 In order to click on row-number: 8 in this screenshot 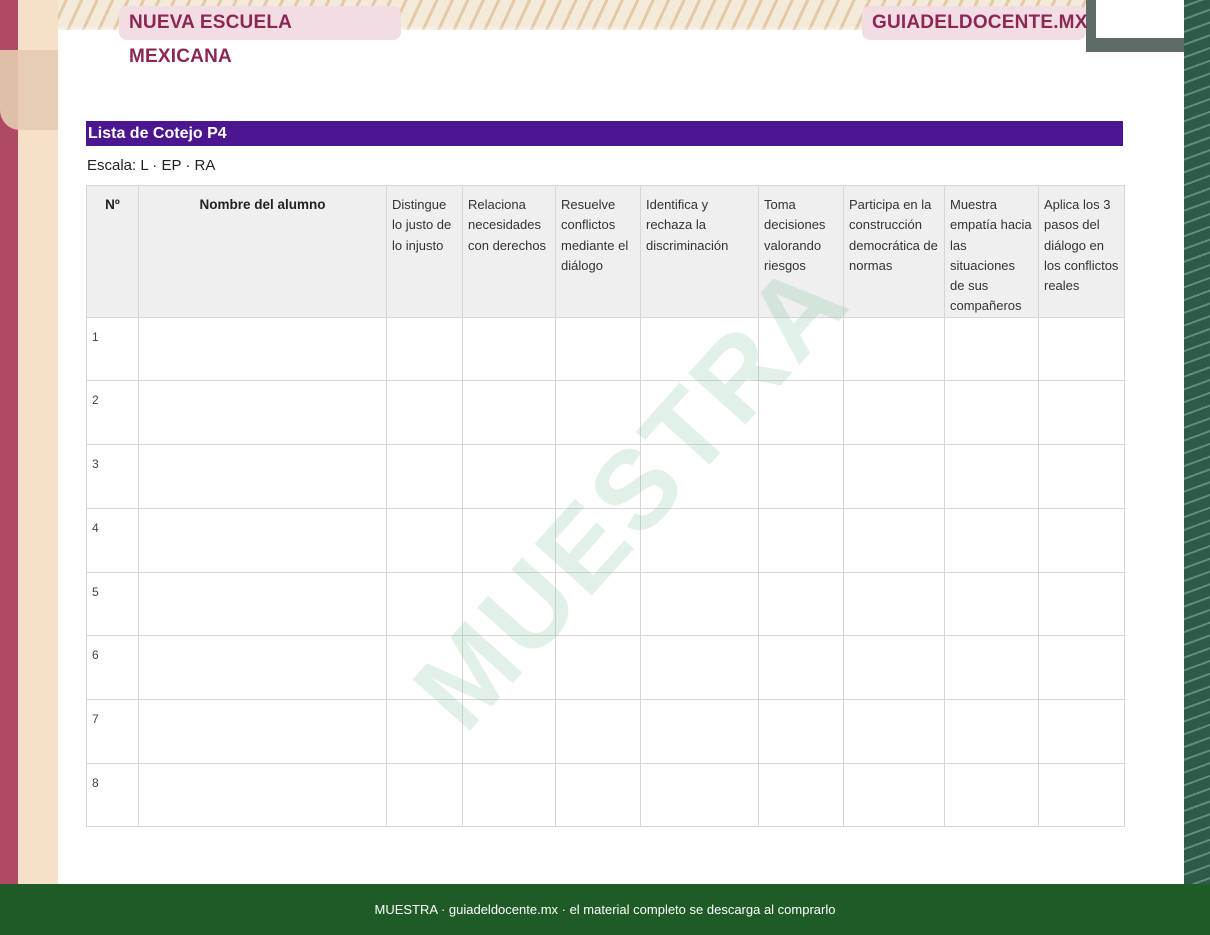, I will do `click(112, 795)`.